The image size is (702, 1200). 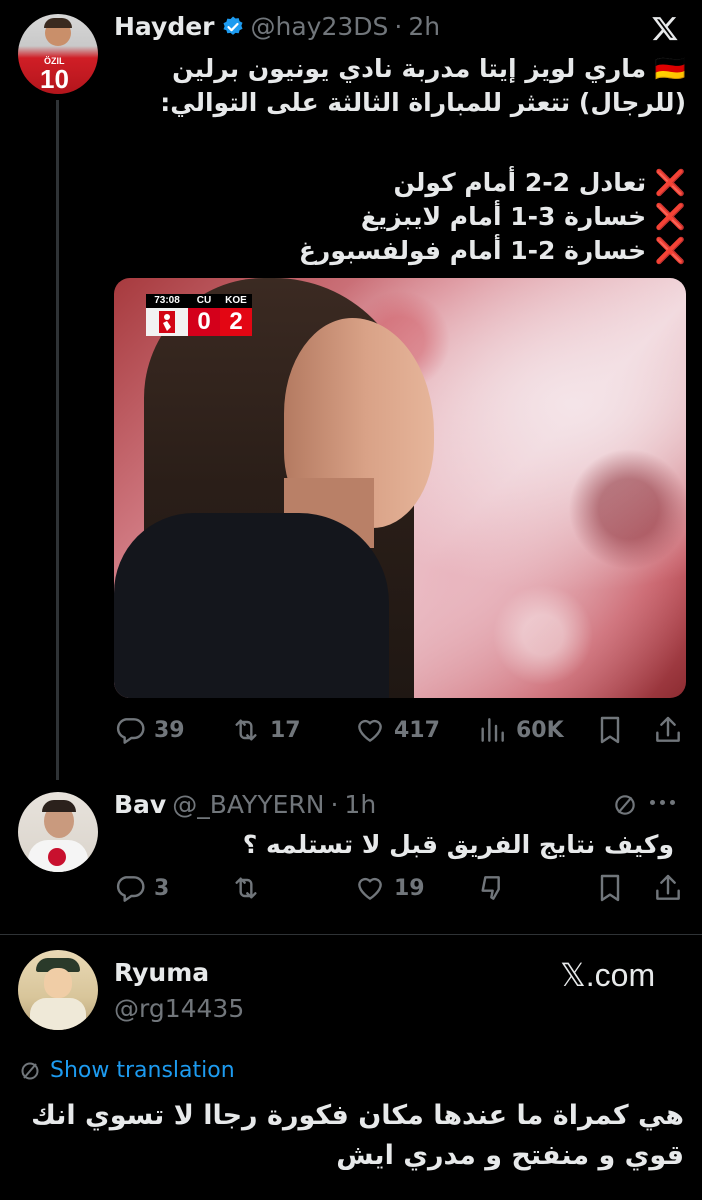 I want to click on repost-button, so click(x=250, y=888).